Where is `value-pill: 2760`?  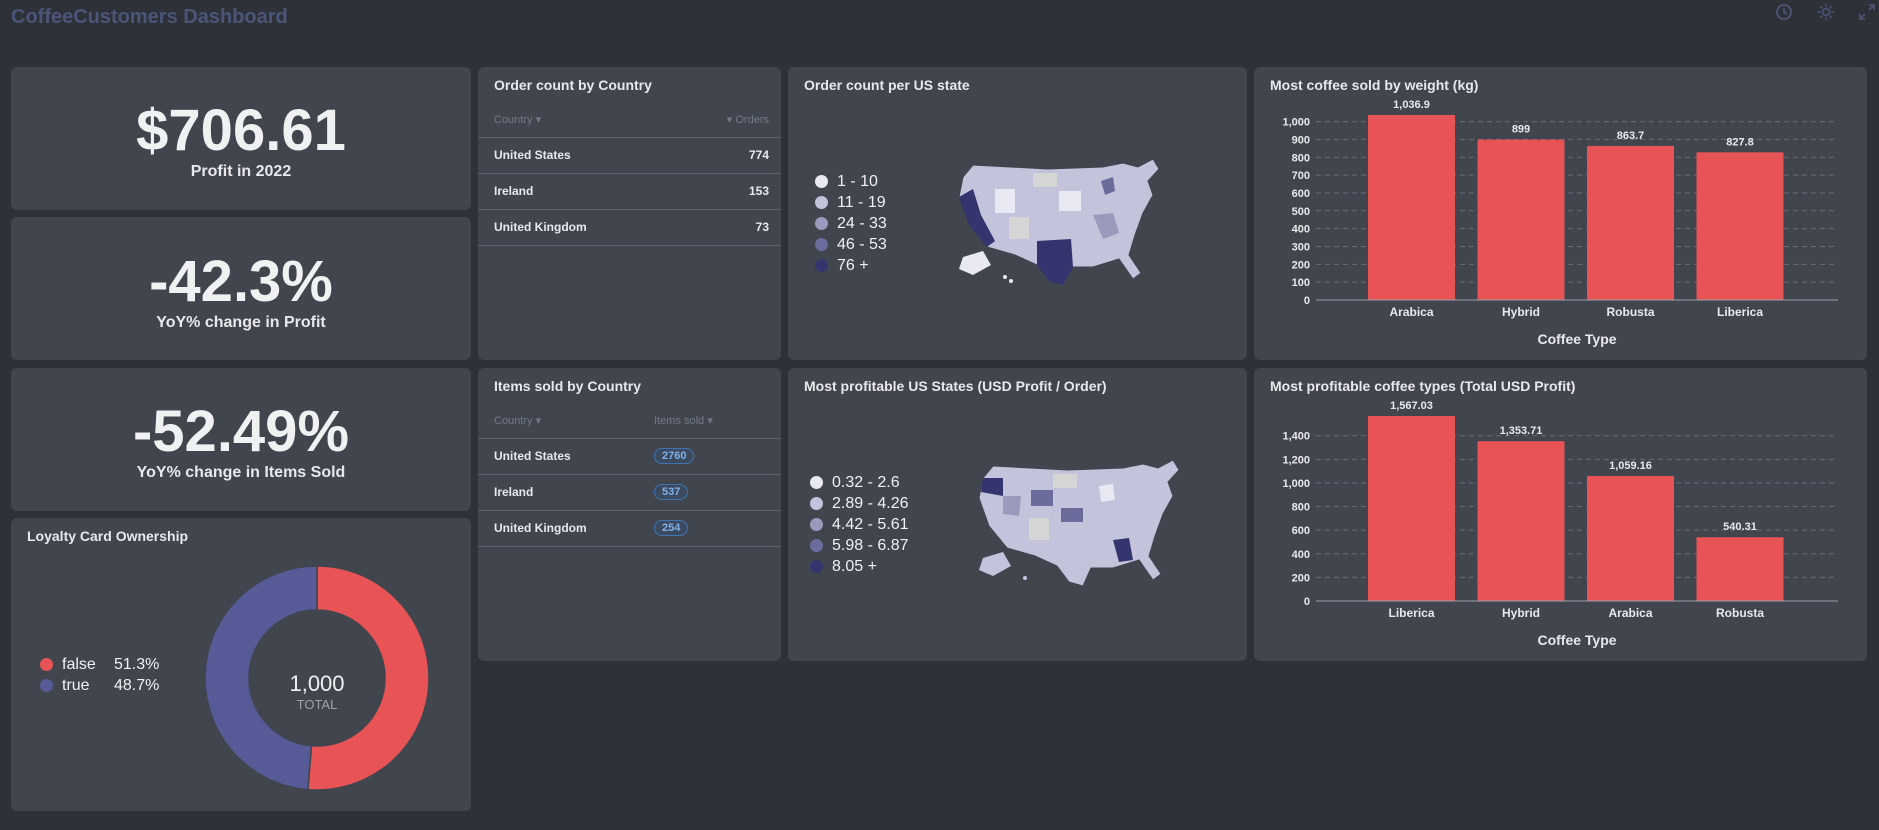
value-pill: 2760 is located at coordinates (674, 456).